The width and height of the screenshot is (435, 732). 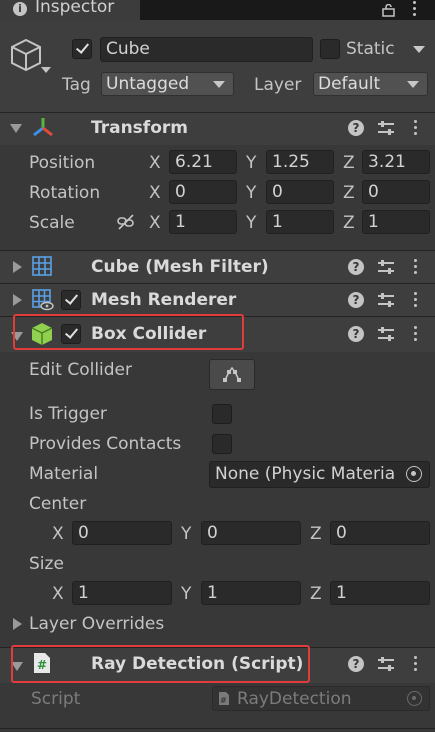 What do you see at coordinates (370, 49) in the screenshot?
I see `static-label: Static` at bounding box center [370, 49].